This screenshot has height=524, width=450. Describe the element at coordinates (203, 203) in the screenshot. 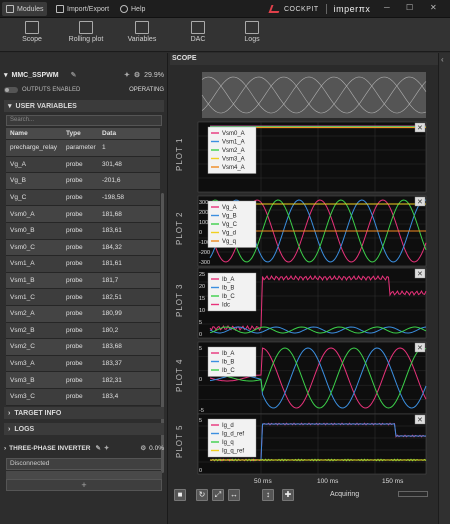

I see `axis-tick-label: 300` at that location.